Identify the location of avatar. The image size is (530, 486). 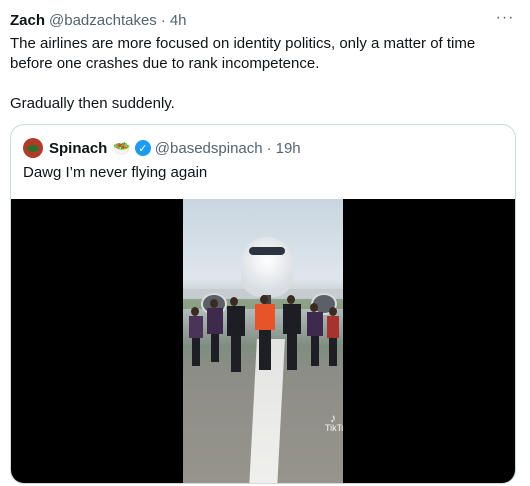
(33, 148).